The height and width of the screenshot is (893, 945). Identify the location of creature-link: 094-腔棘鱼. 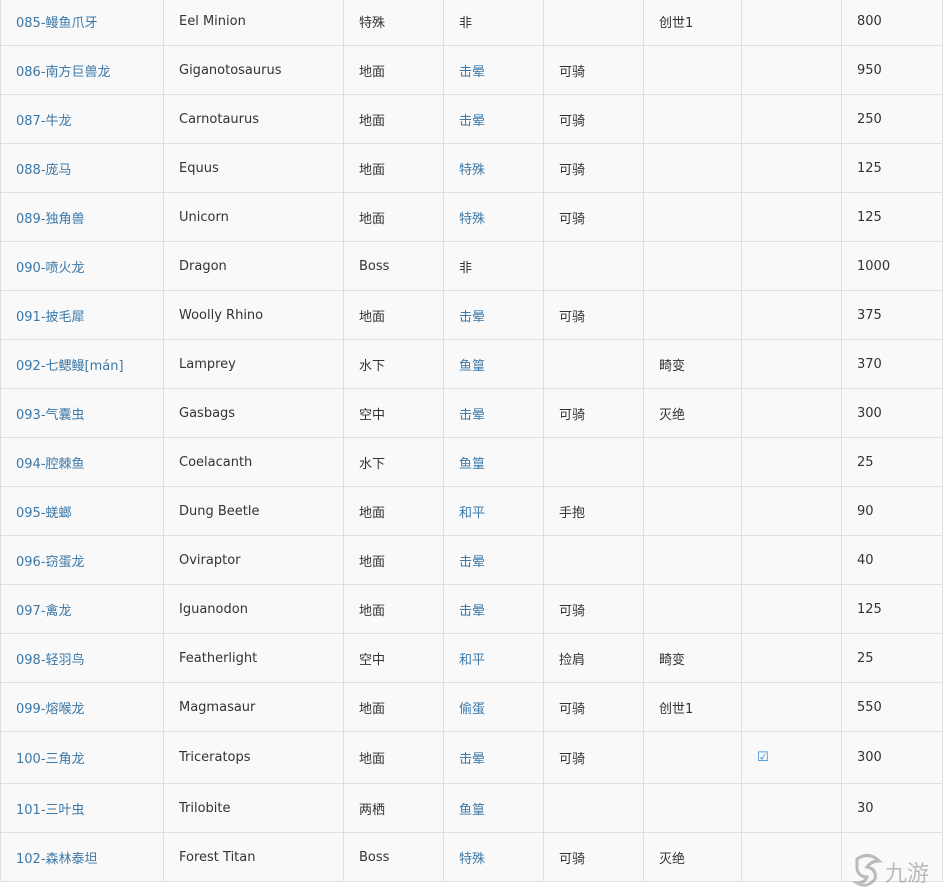
(50, 464).